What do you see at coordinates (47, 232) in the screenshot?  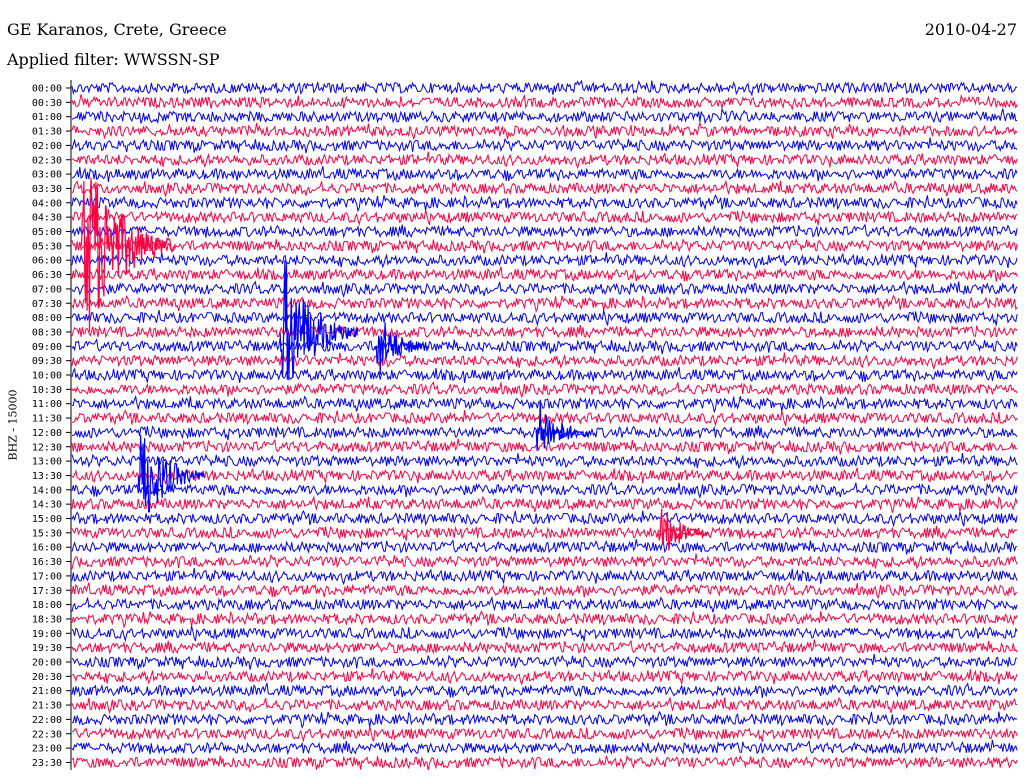 I see `time-tick-label: 05:00` at bounding box center [47, 232].